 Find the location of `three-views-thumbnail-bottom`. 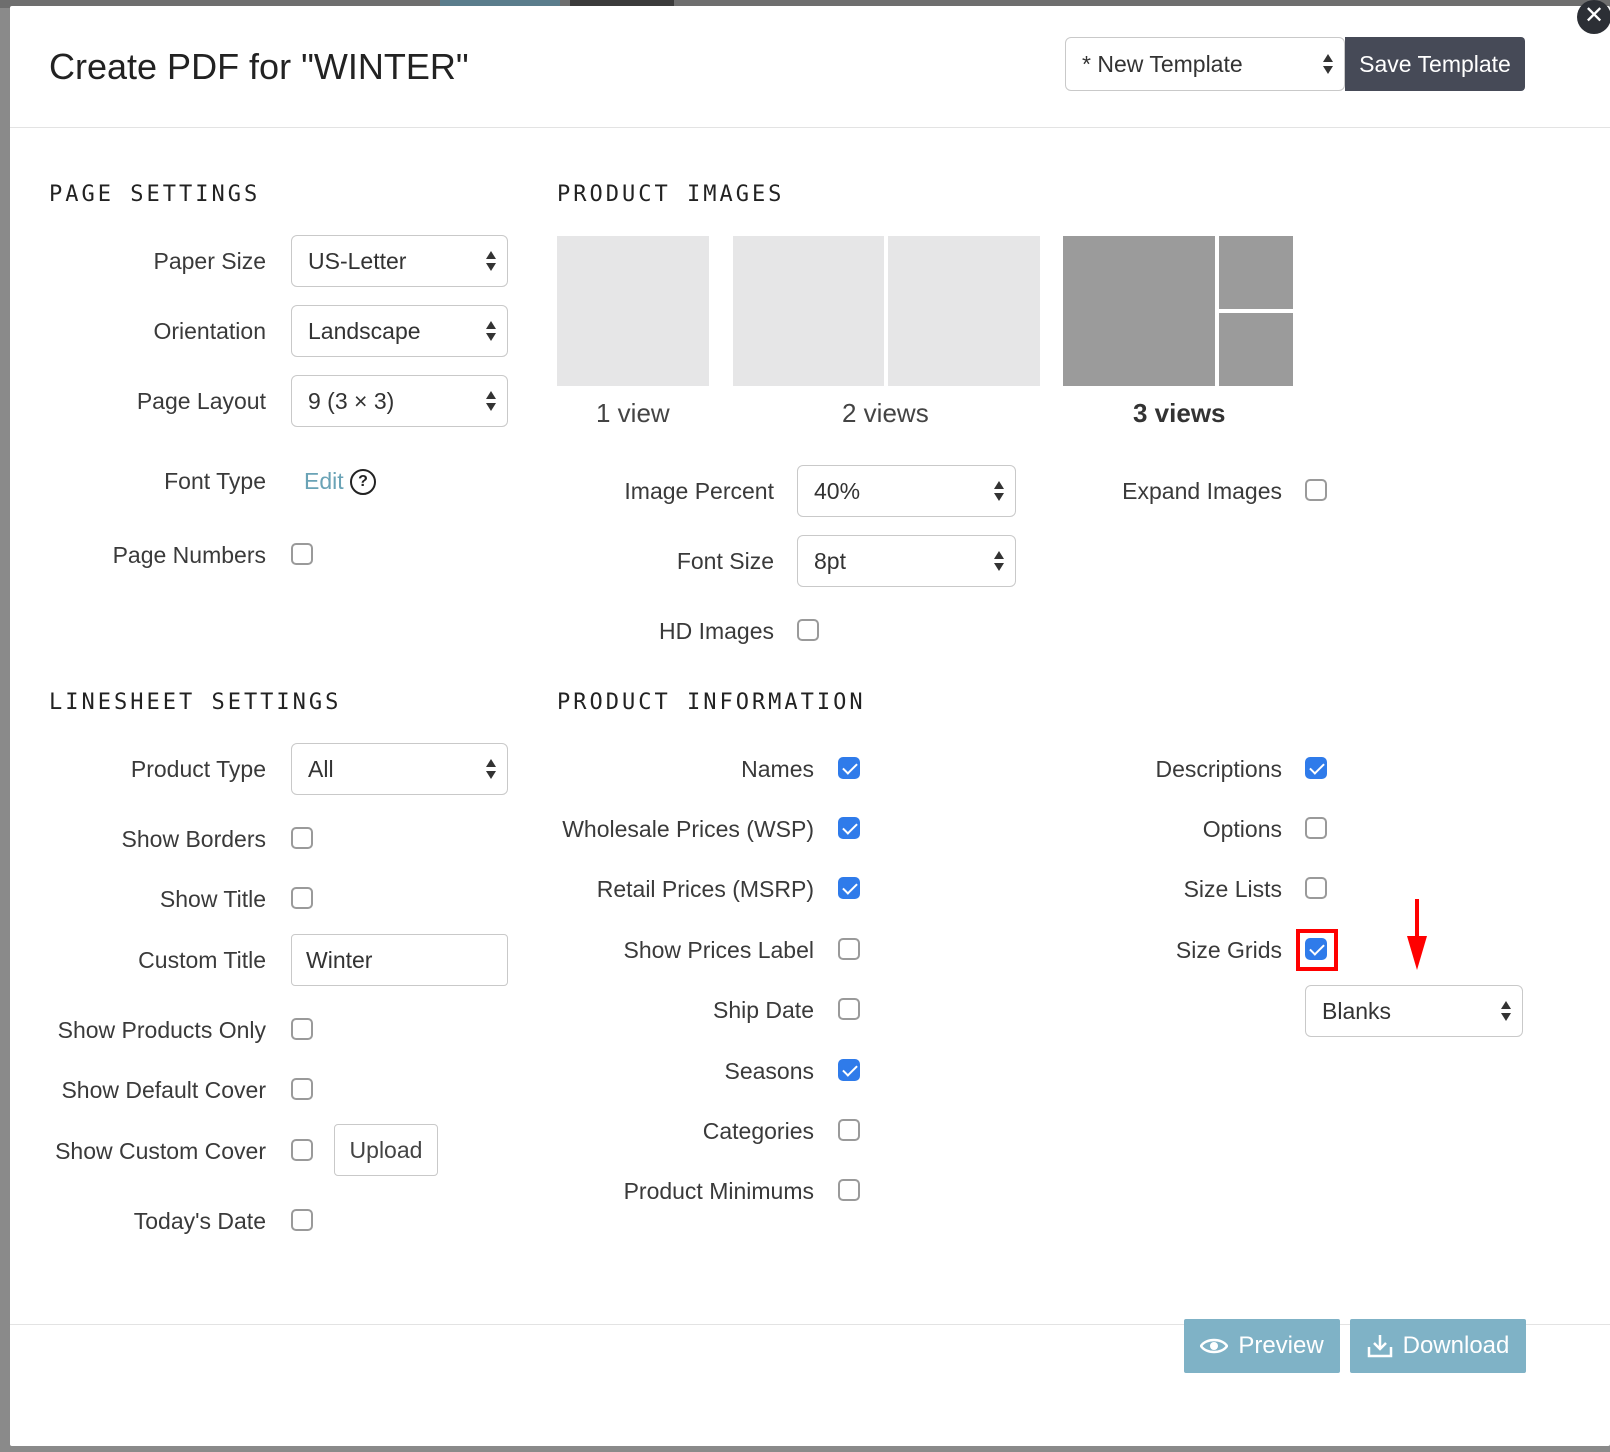

three-views-thumbnail-bottom is located at coordinates (1256, 349).